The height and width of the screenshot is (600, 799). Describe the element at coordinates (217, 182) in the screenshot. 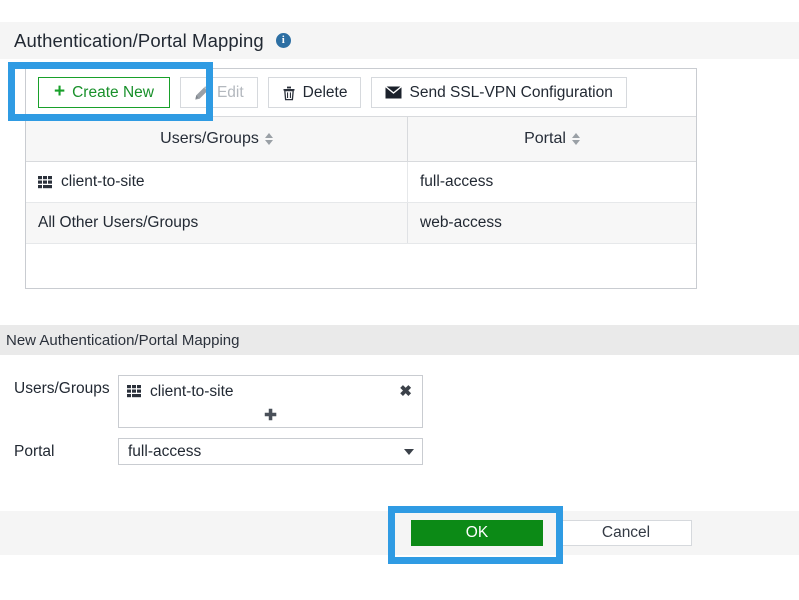

I see `cell-users-groups: client-to-site` at that location.